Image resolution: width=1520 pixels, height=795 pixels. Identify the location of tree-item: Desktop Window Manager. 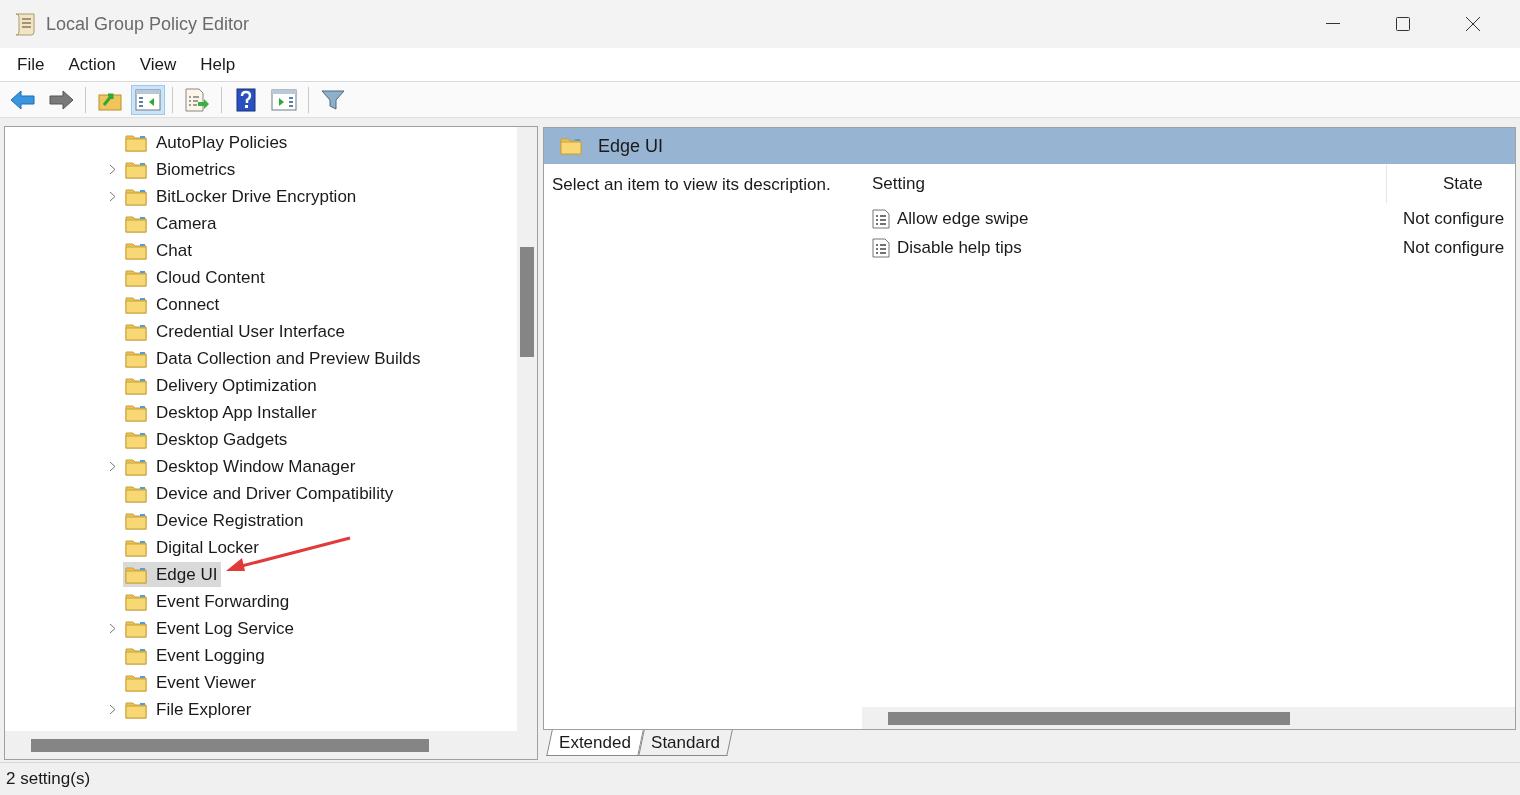
(241, 466).